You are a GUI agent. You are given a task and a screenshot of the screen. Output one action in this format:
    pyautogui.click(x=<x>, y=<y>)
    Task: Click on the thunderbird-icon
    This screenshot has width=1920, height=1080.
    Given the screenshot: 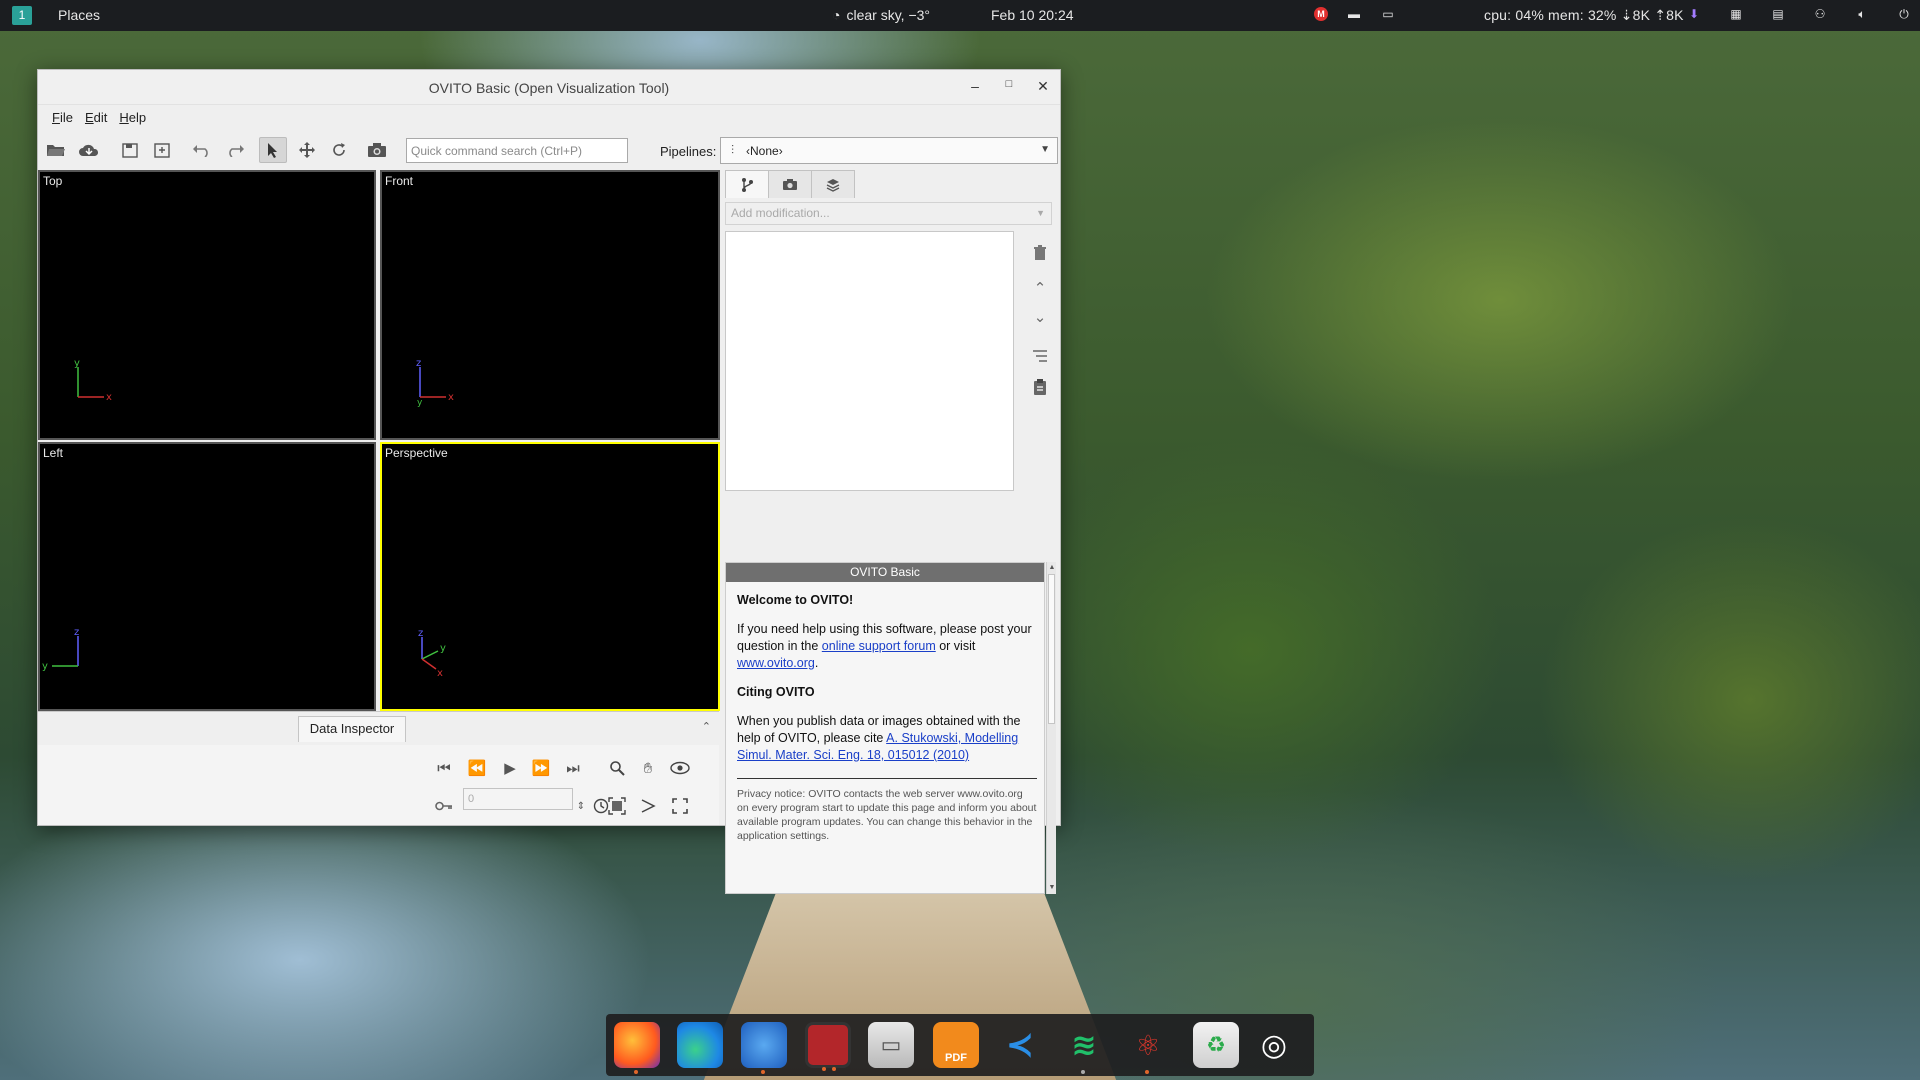 What is the action you would take?
    pyautogui.click(x=764, y=1048)
    